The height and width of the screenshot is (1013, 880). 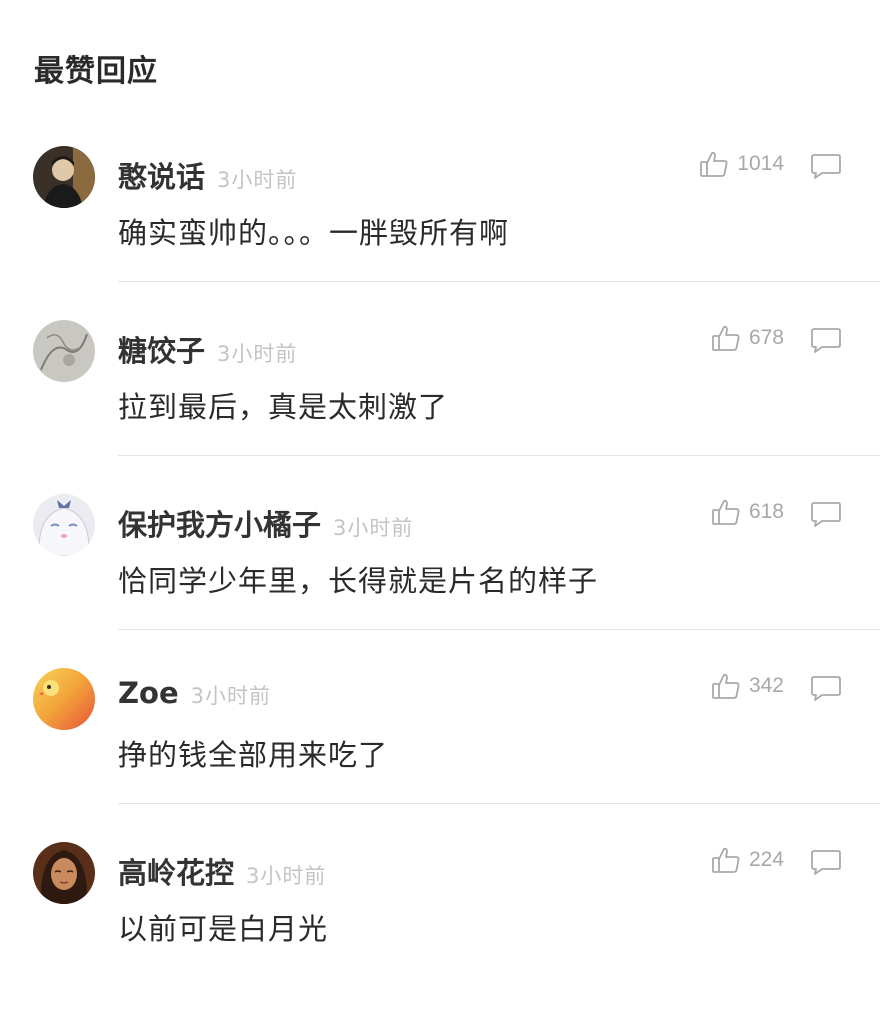 What do you see at coordinates (766, 685) in the screenshot?
I see `like-count: 342` at bounding box center [766, 685].